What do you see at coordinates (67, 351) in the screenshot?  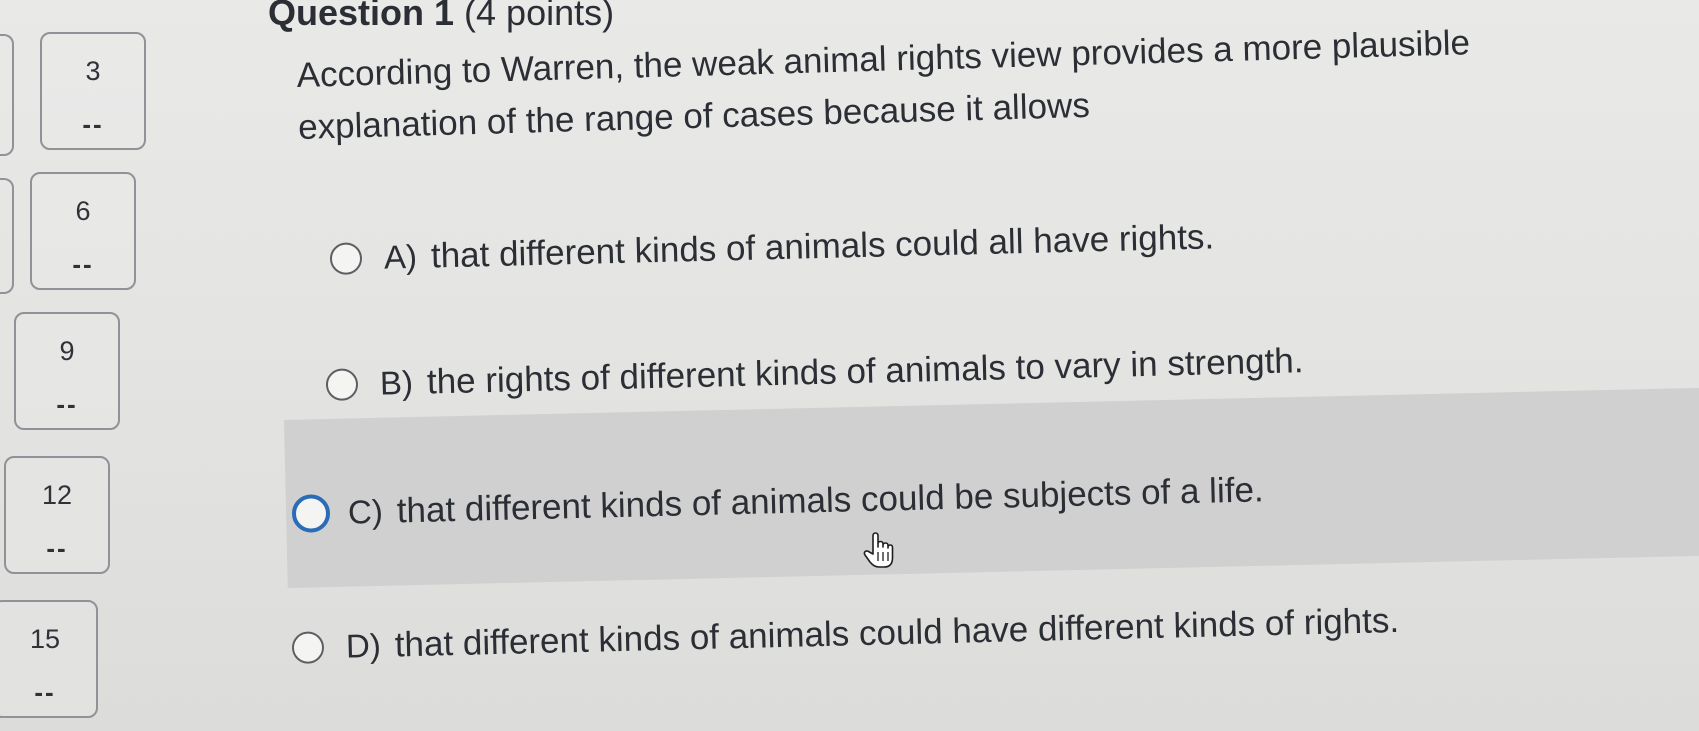 I see `question-nav-number: 9` at bounding box center [67, 351].